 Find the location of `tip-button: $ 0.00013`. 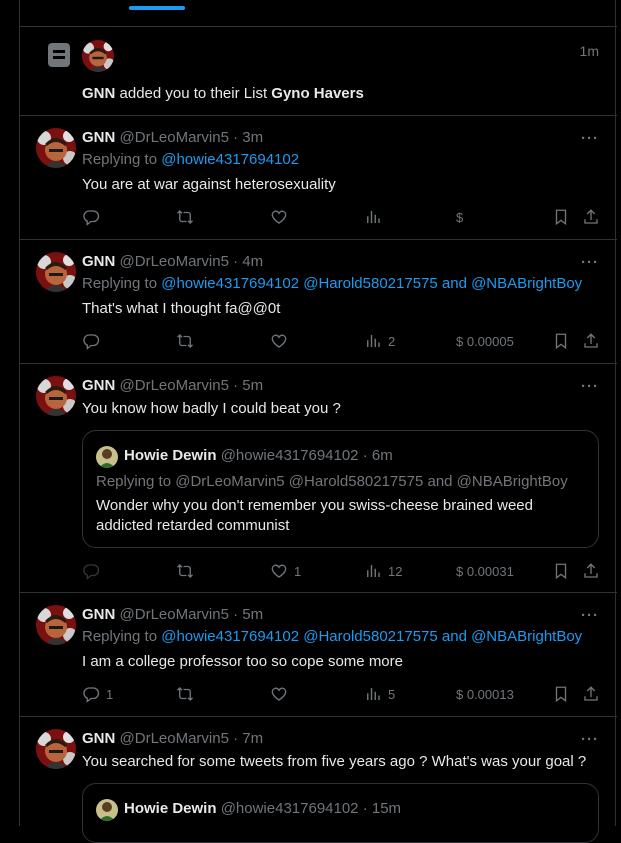

tip-button: $ 0.00013 is located at coordinates (482, 694).